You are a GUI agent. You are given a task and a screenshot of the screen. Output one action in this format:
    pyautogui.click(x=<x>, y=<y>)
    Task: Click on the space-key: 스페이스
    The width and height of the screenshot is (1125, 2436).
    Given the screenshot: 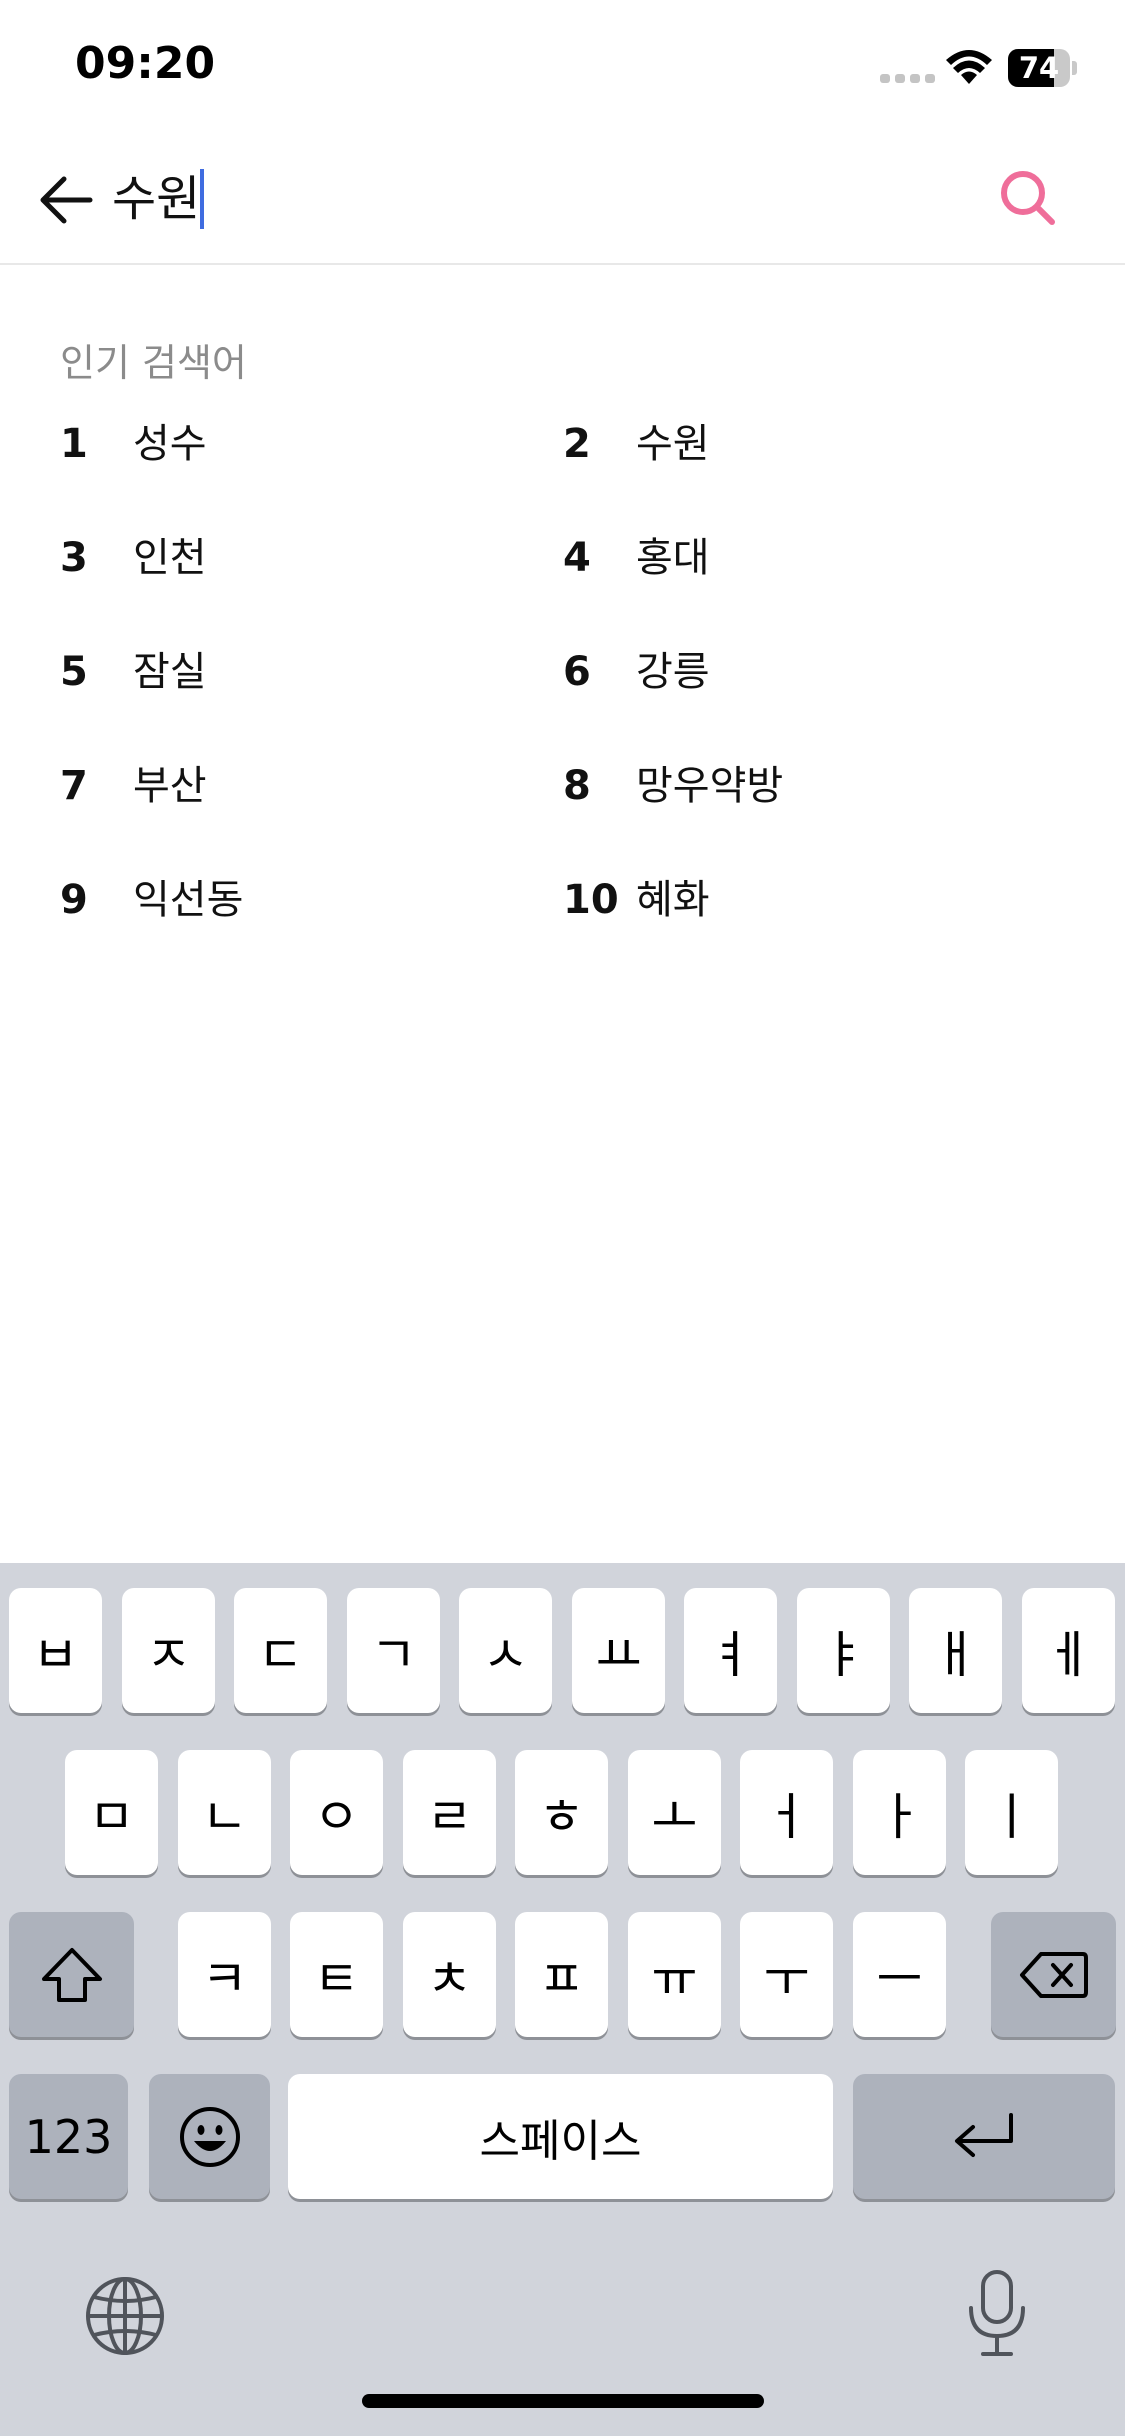 What is the action you would take?
    pyautogui.click(x=560, y=2136)
    